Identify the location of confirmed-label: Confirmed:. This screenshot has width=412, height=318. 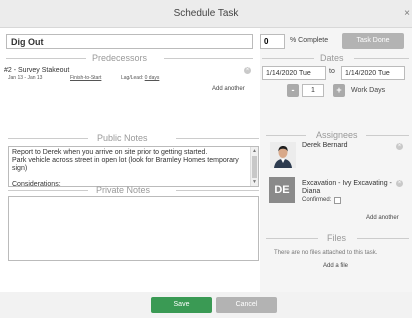
(317, 200).